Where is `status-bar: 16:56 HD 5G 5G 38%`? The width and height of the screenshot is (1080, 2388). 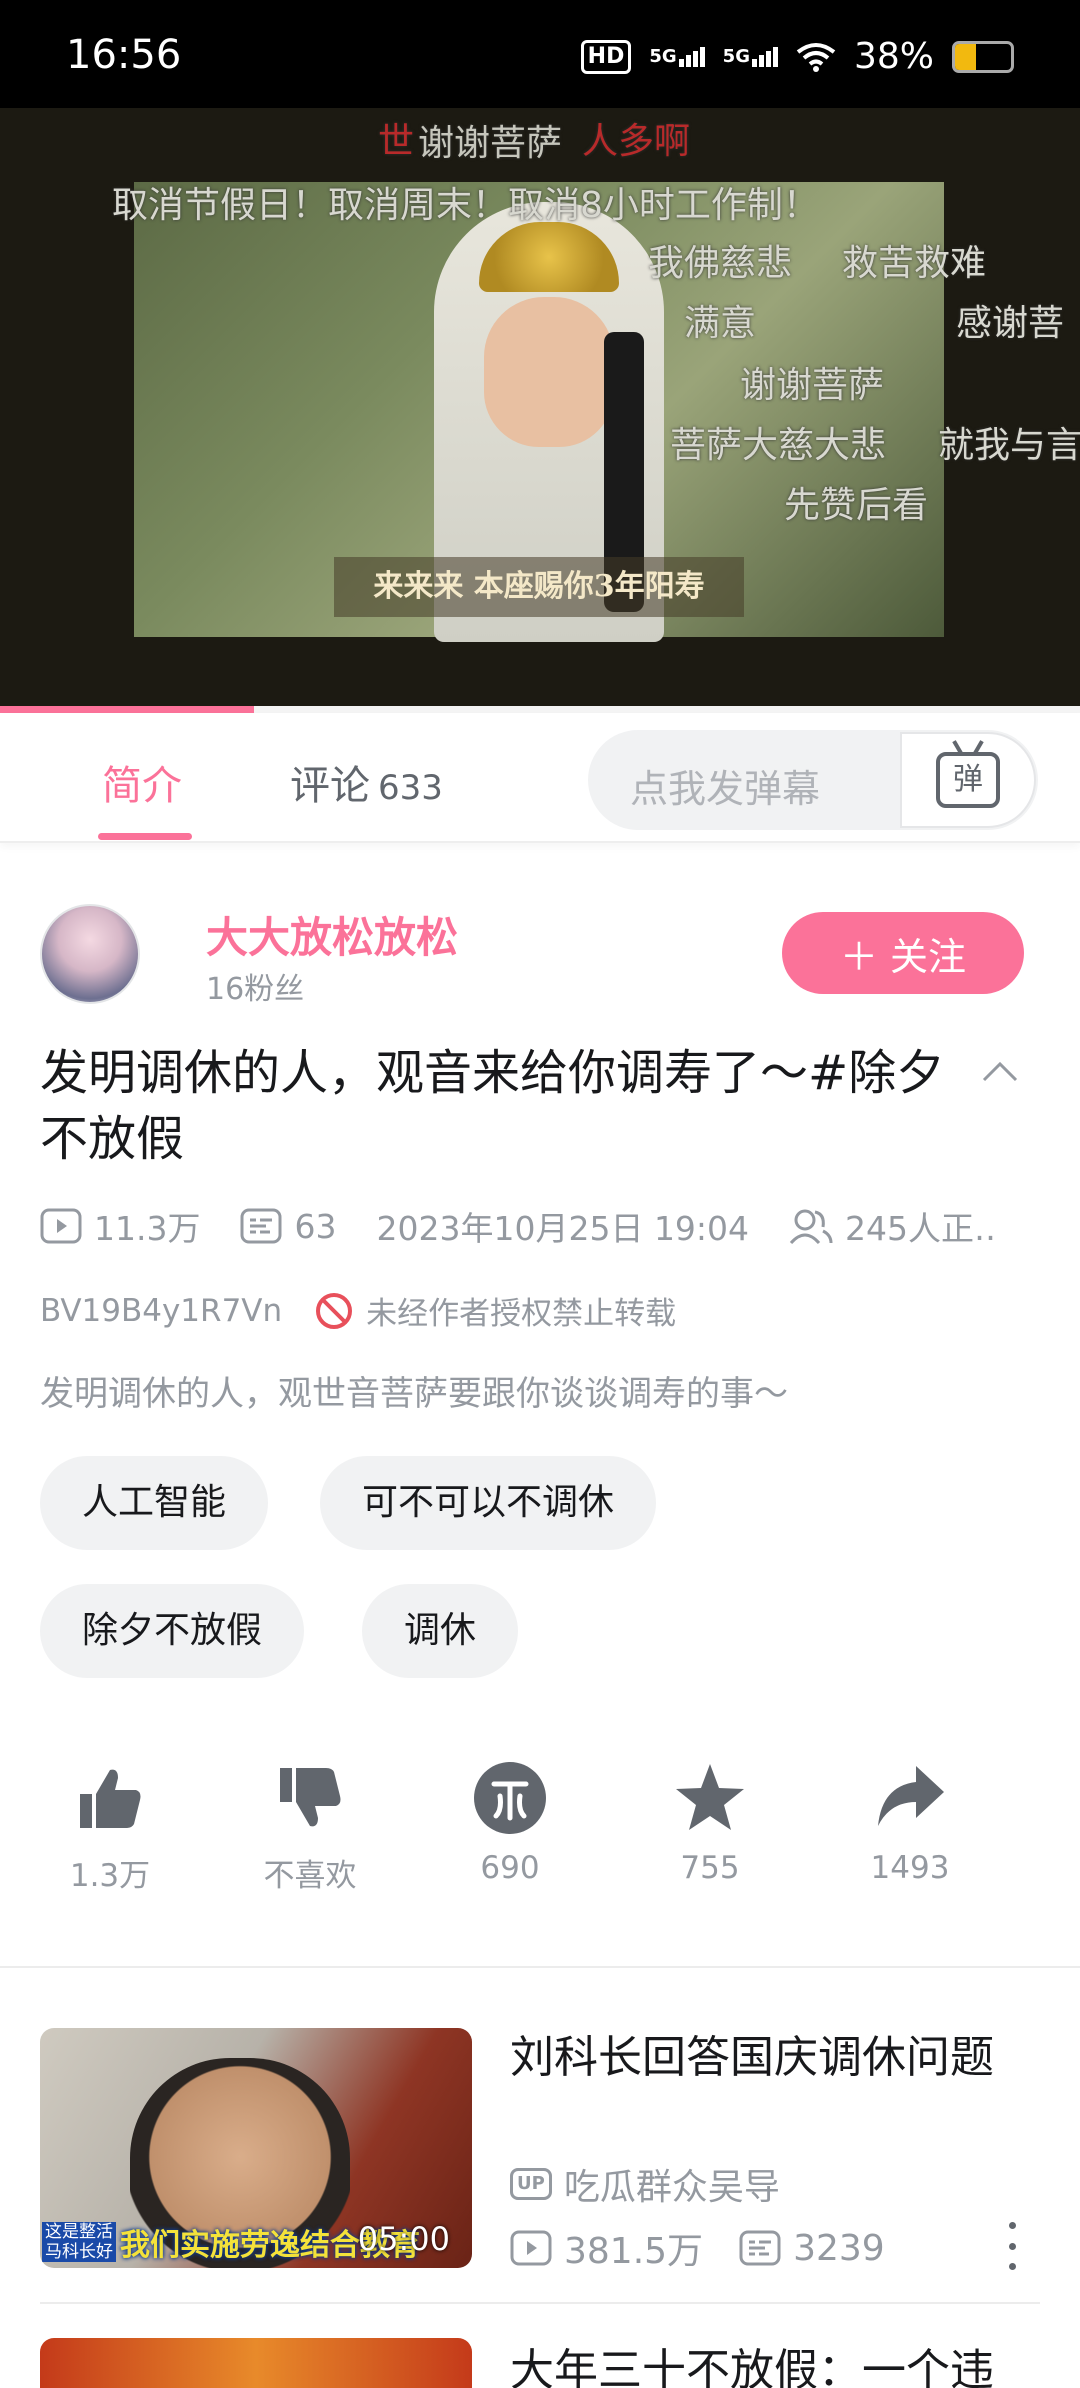
status-bar: 16:56 HD 5G 5G 38% is located at coordinates (540, 54).